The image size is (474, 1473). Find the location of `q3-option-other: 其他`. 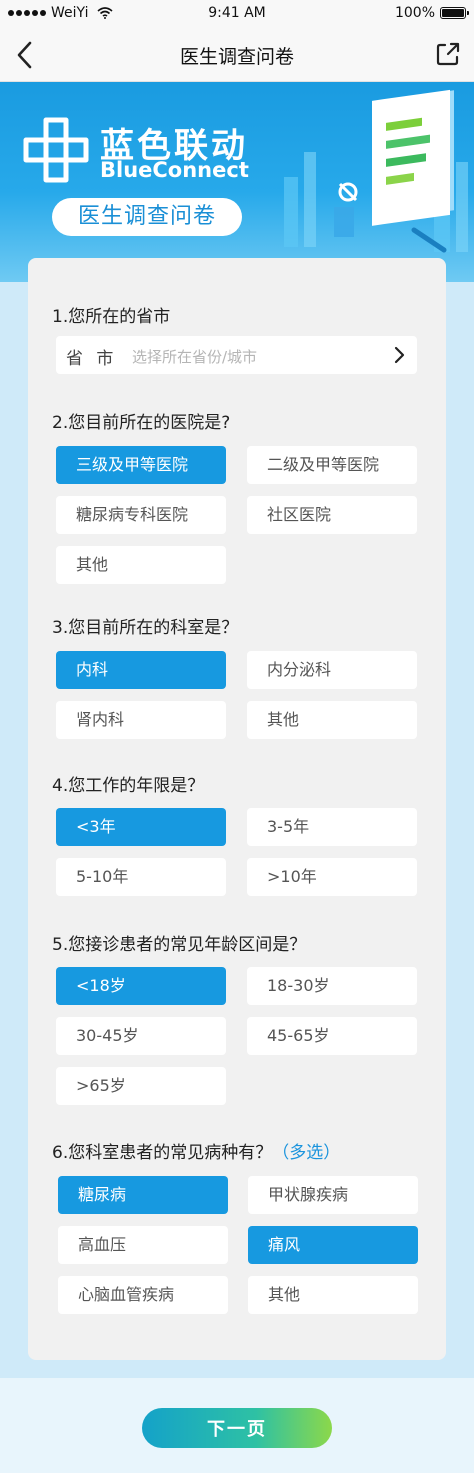

q3-option-other: 其他 is located at coordinates (332, 720).